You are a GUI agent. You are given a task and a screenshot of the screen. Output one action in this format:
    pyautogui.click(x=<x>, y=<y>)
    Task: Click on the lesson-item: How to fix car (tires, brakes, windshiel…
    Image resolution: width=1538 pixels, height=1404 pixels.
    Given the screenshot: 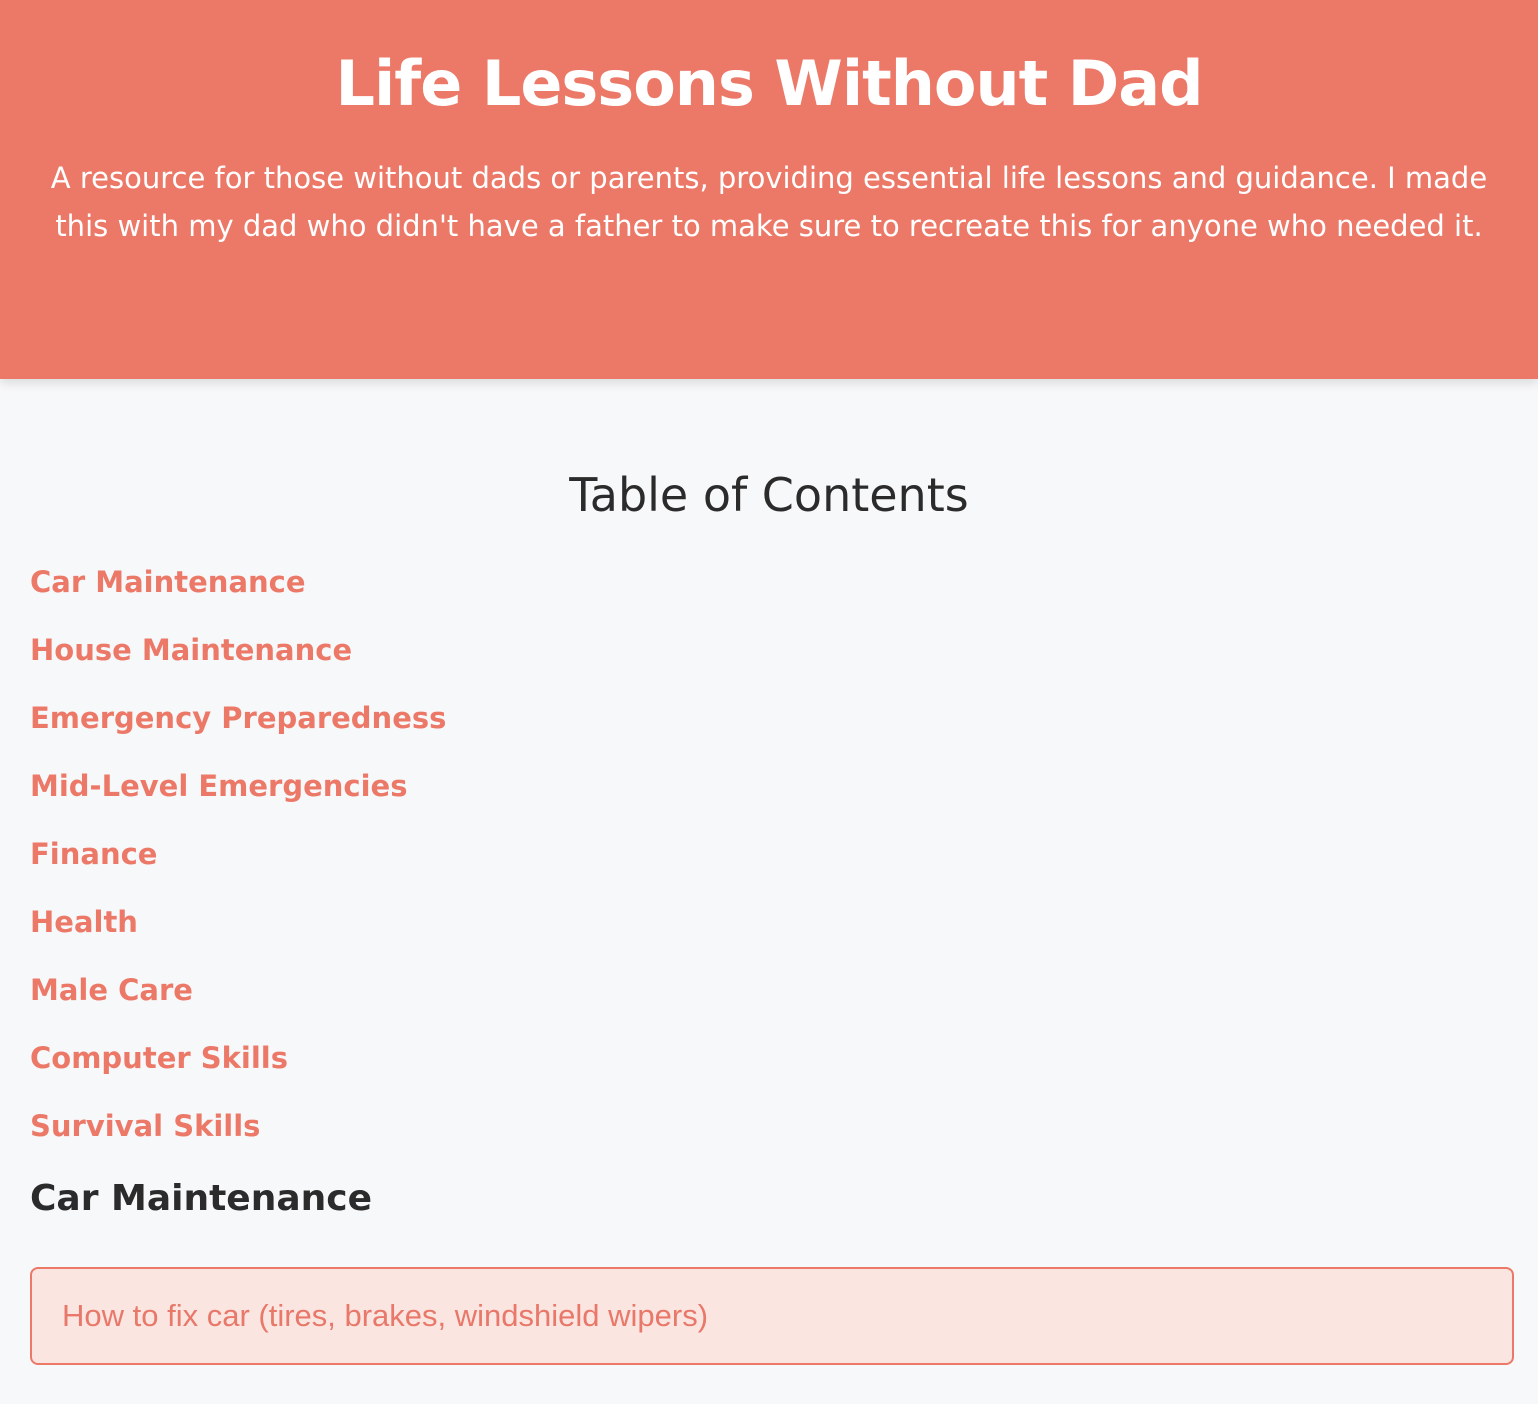 What is the action you would take?
    pyautogui.click(x=772, y=1316)
    